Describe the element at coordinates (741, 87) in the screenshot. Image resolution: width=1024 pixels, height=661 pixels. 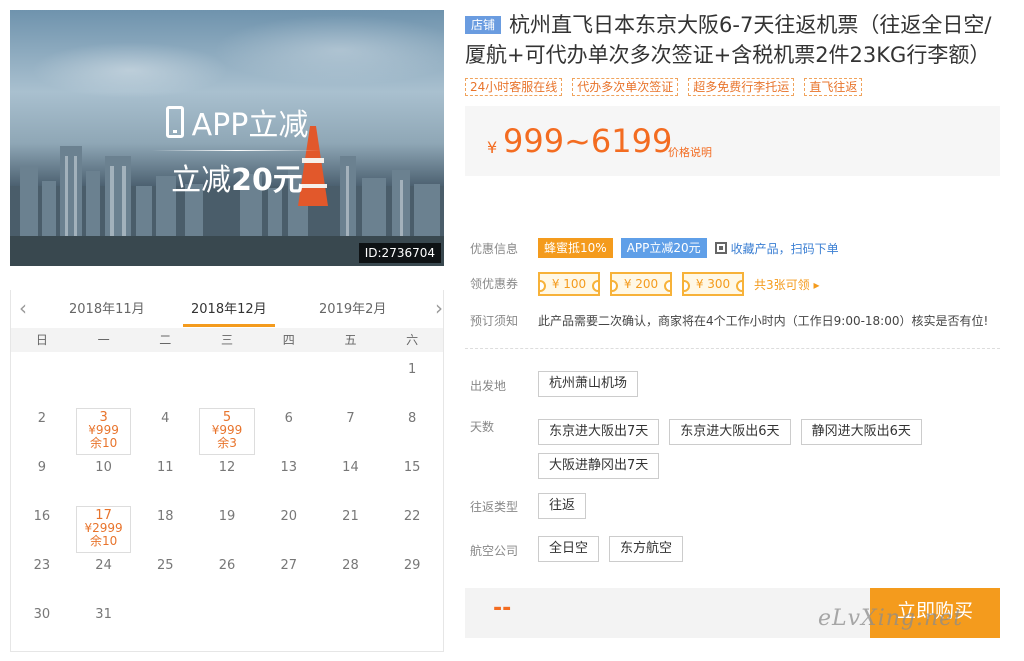
I see `product-tag: 超多免费行李托运` at that location.